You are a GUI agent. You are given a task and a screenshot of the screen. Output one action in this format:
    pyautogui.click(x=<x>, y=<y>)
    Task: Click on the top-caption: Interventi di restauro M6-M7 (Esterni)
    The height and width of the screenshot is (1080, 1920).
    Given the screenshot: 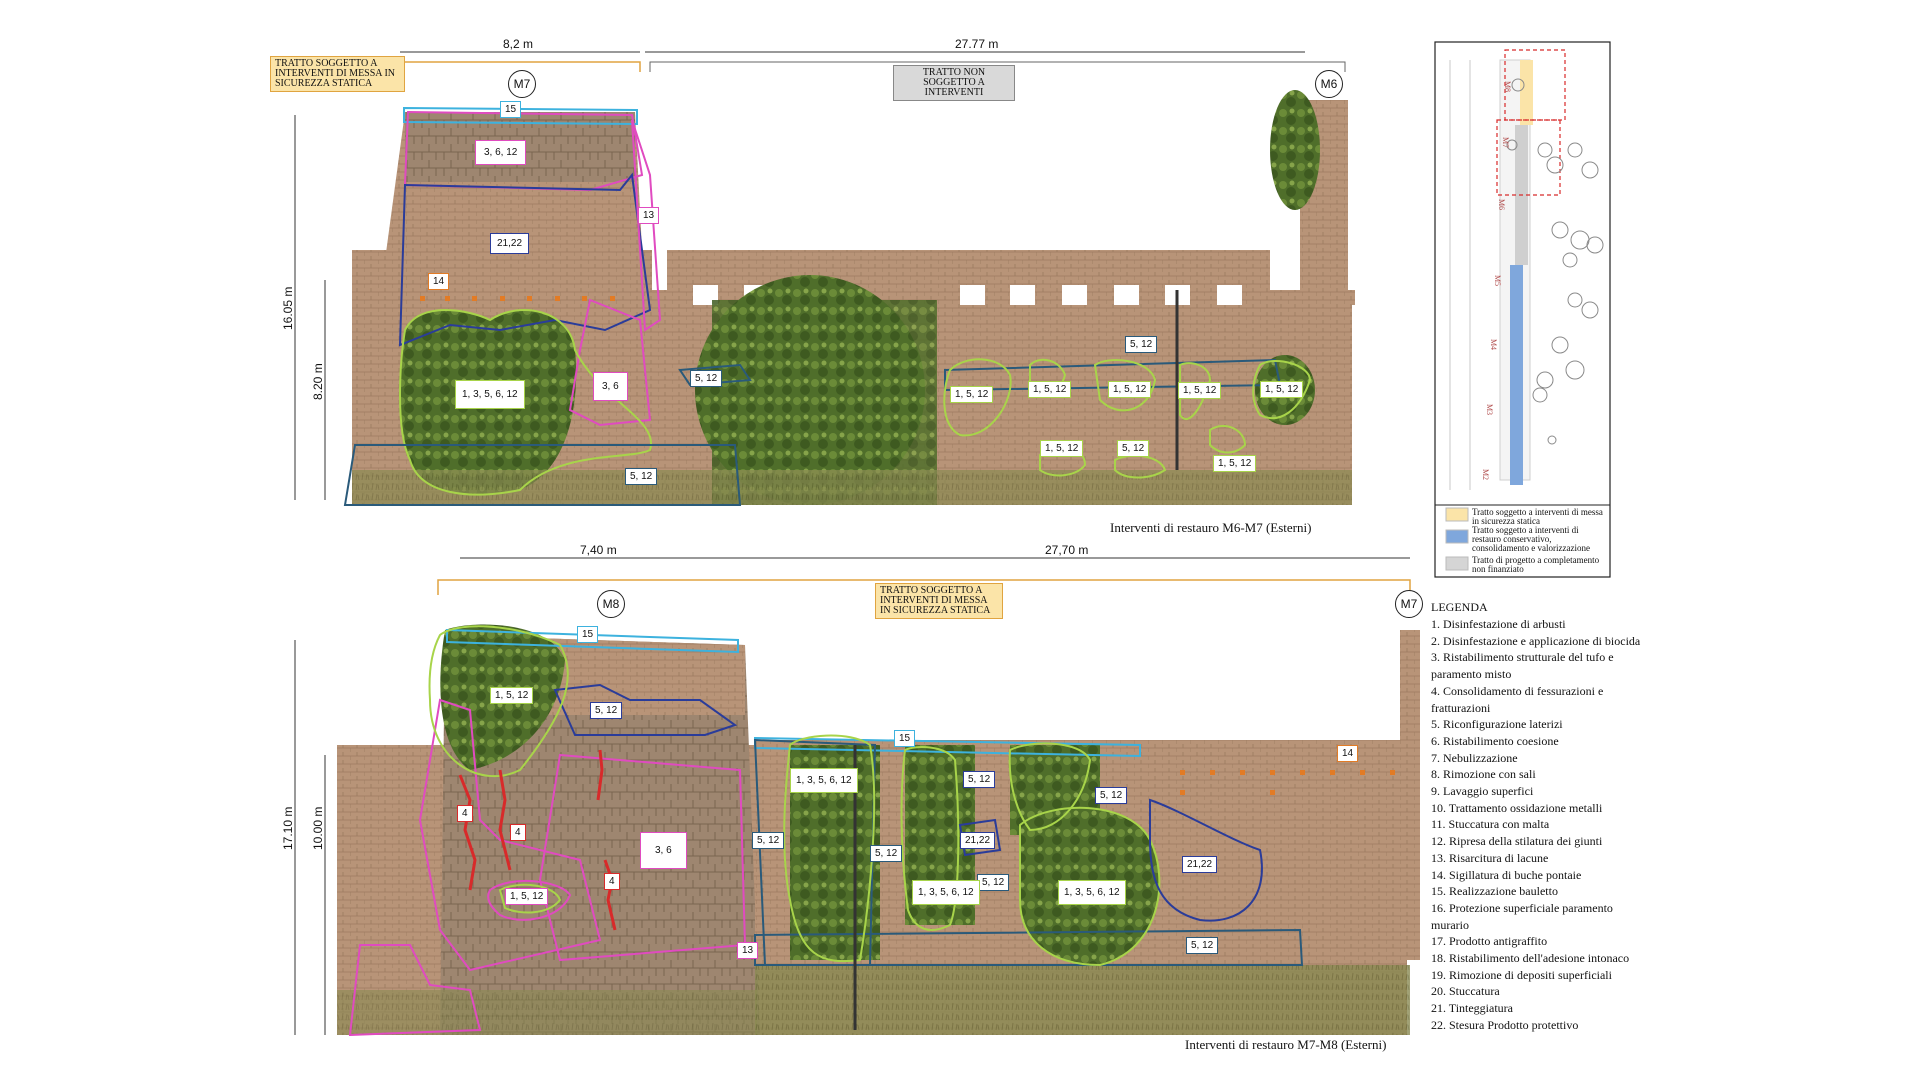 What is the action you would take?
    pyautogui.click(x=1211, y=527)
    